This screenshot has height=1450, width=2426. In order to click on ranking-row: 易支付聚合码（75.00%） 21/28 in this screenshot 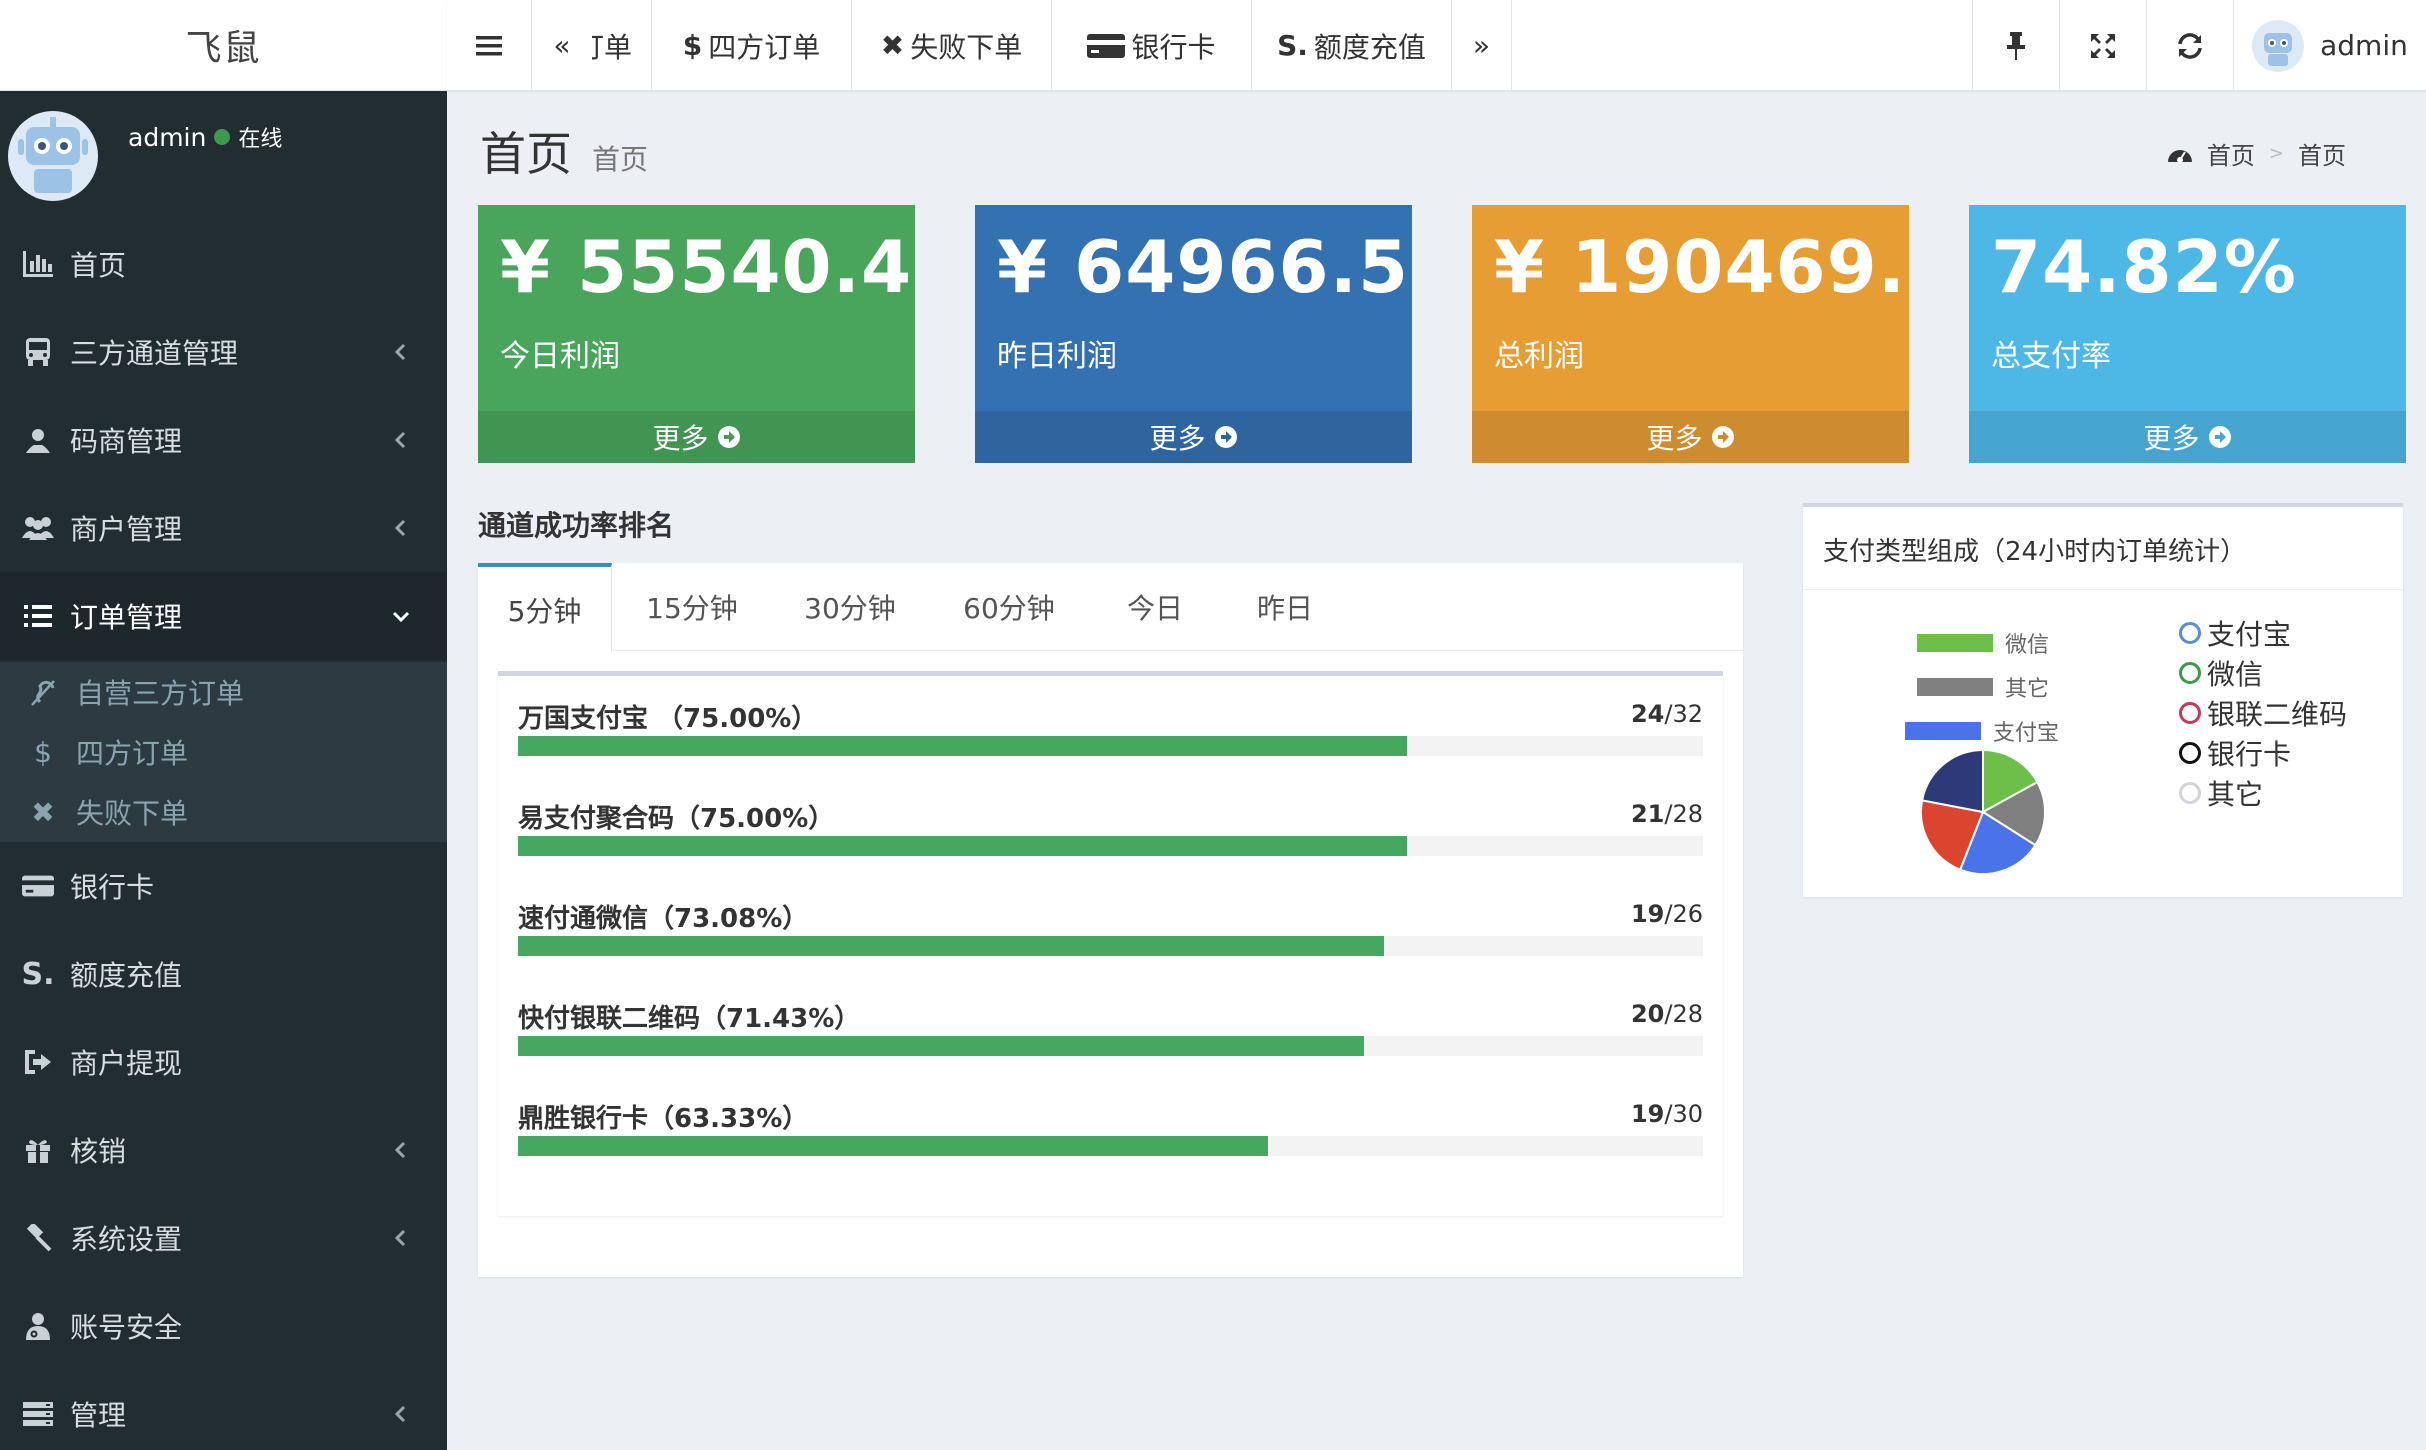, I will do `click(1110, 828)`.